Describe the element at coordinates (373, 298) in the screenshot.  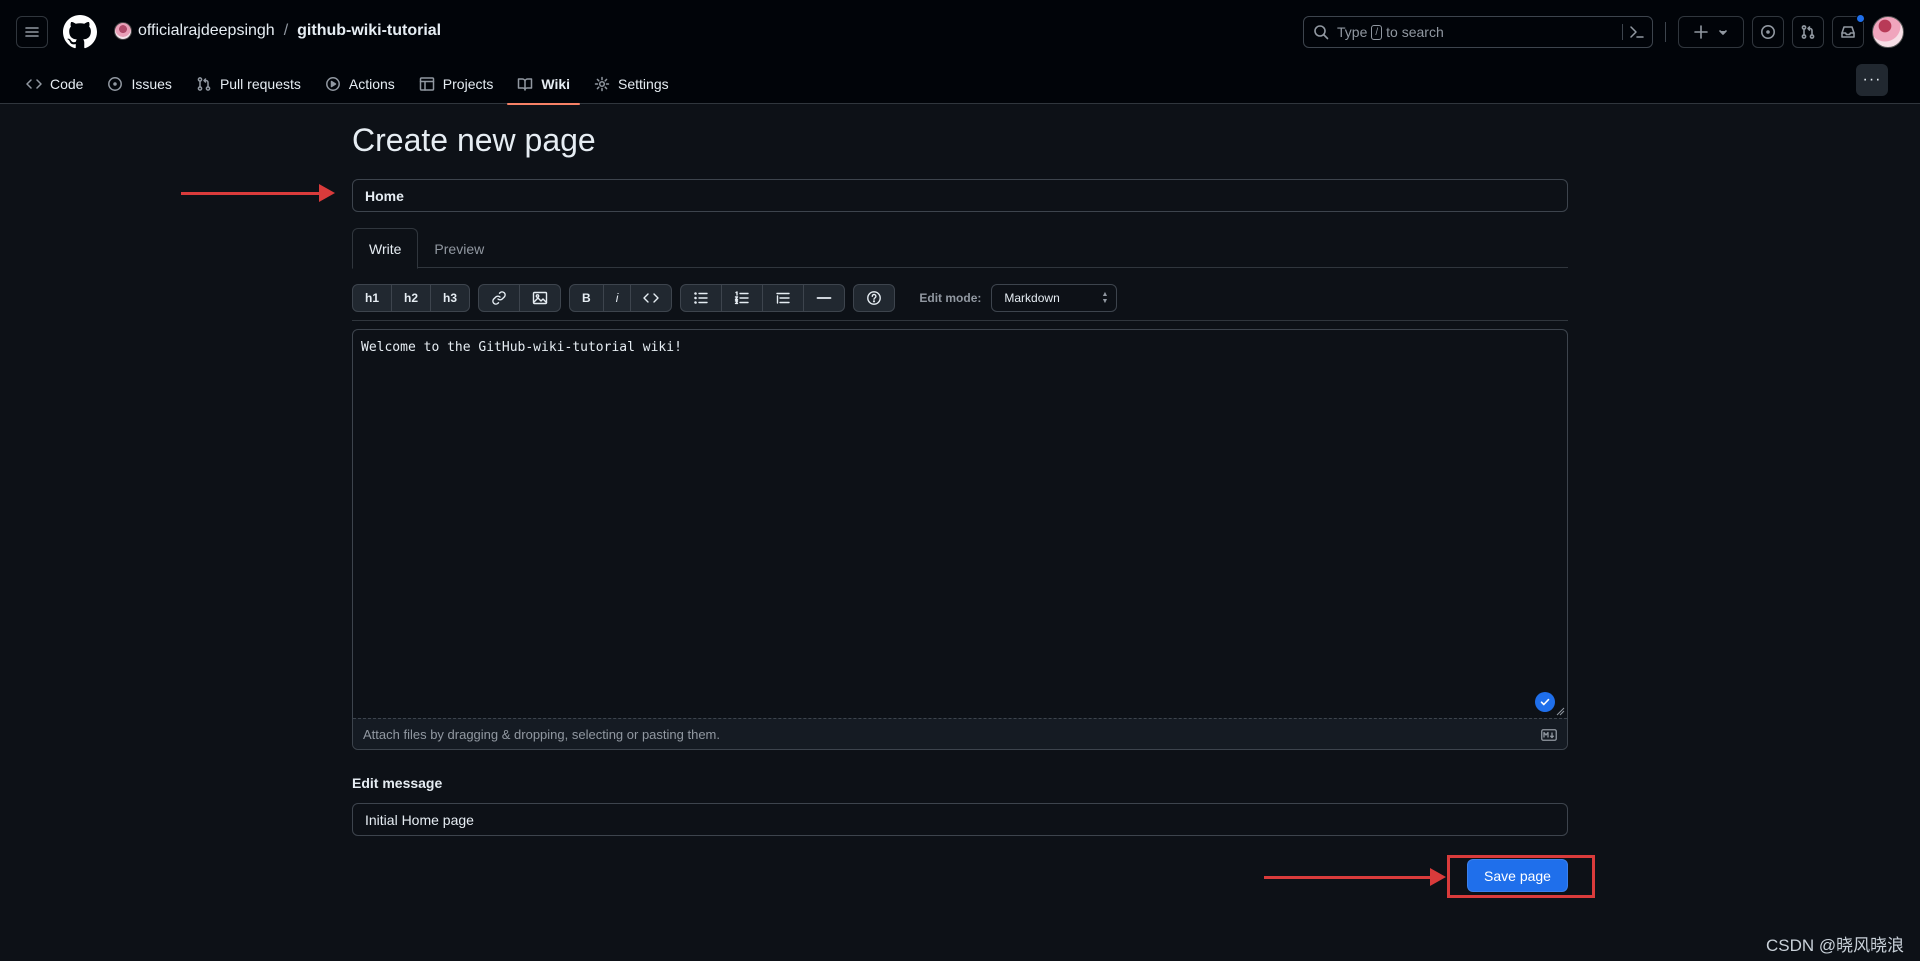
I see `h1-button: h1` at that location.